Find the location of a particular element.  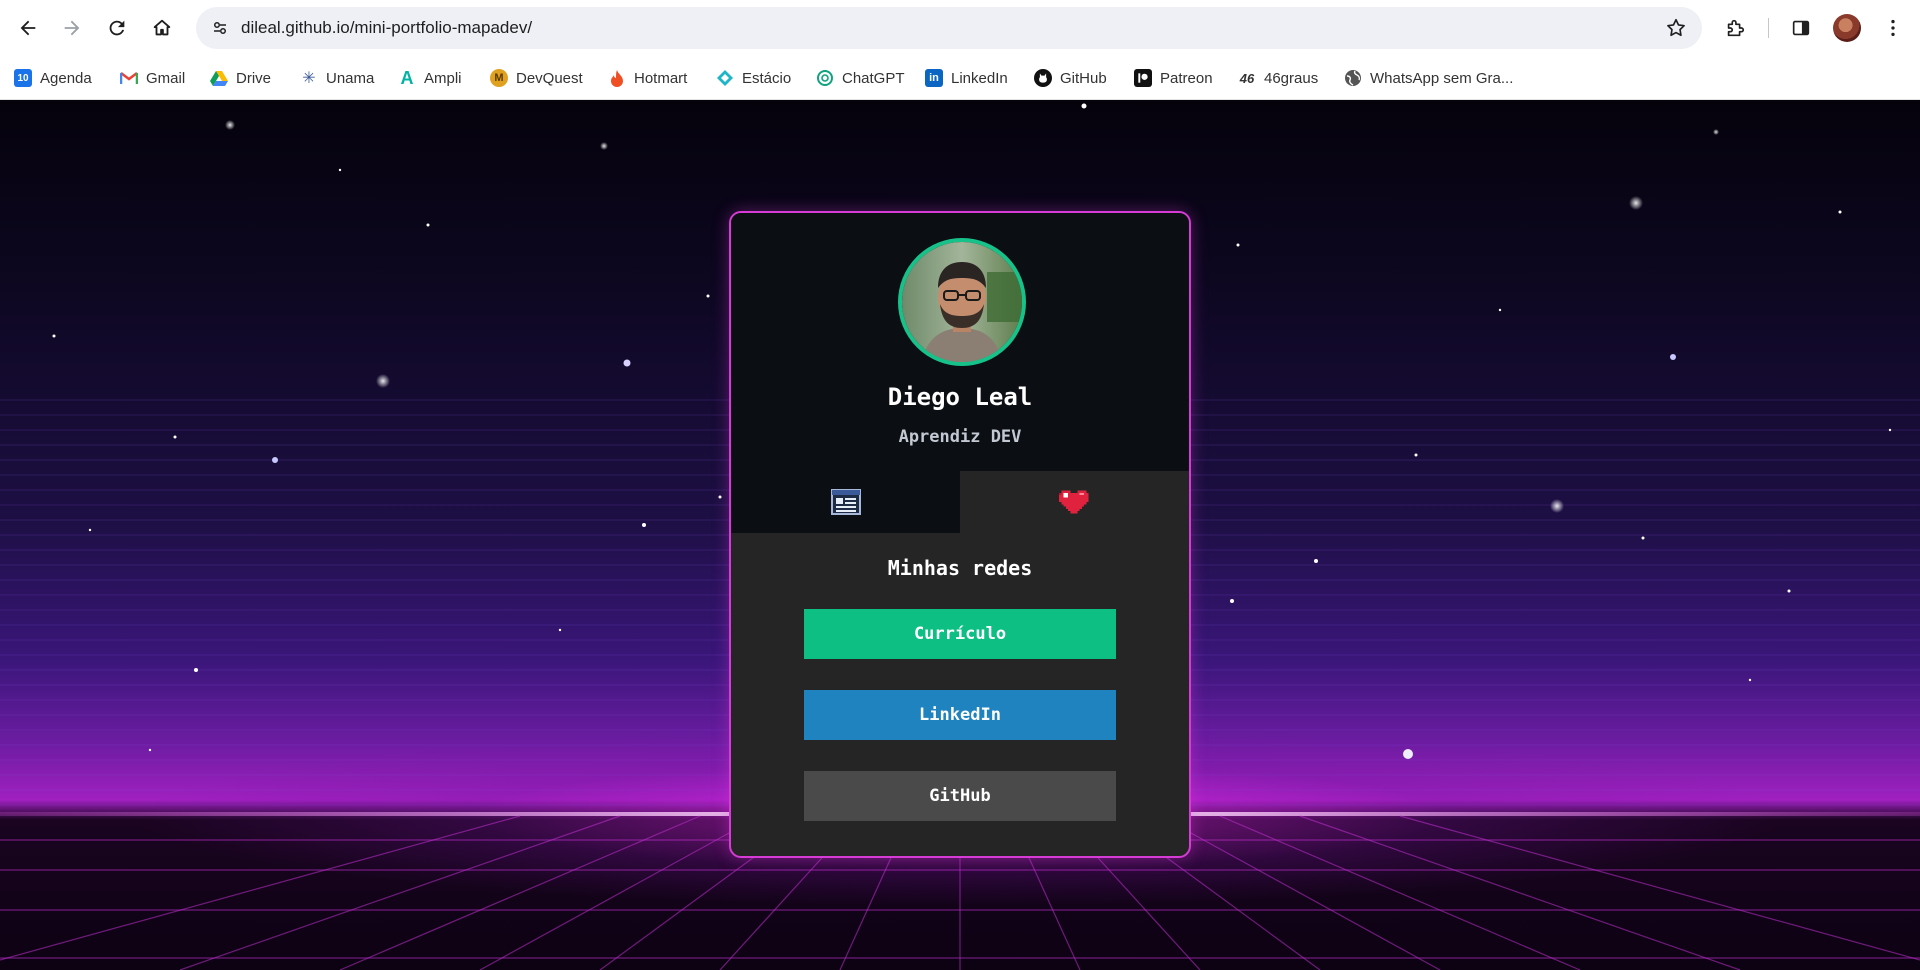

drive-icon is located at coordinates (219, 78).